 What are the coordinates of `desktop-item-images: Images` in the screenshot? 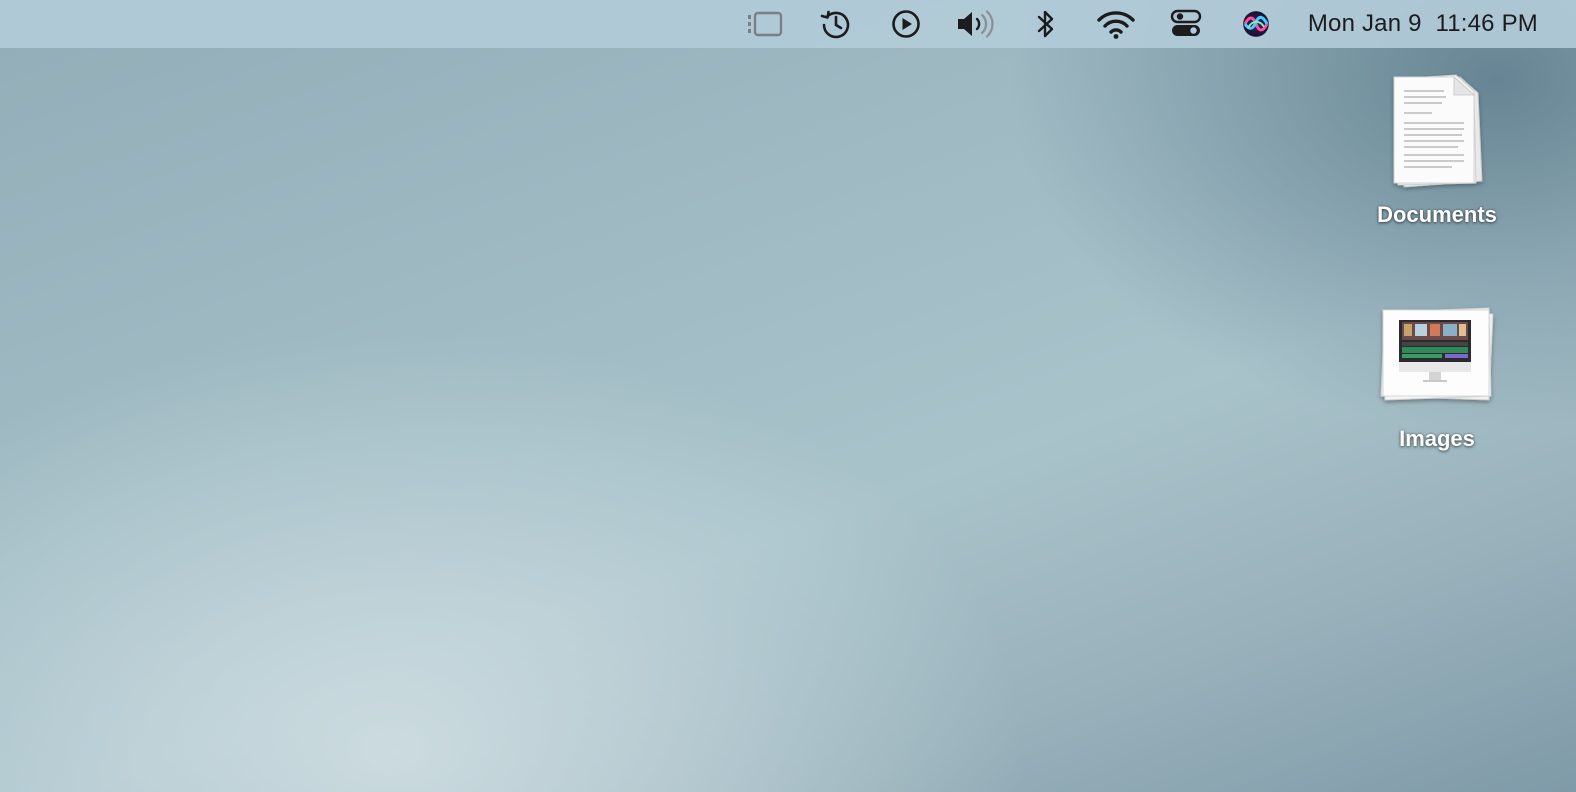 It's located at (1437, 371).